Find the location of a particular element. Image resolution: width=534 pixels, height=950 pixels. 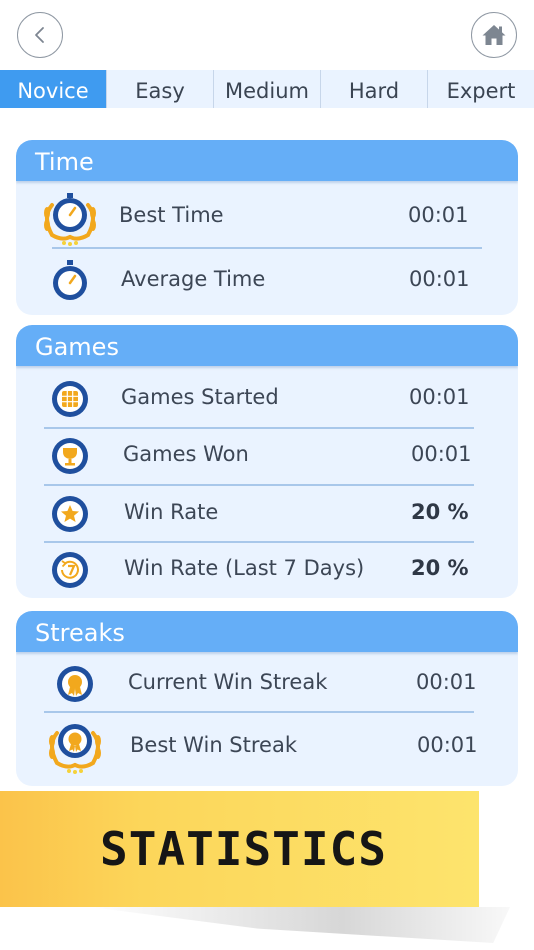

stat-row-win-rate: Win Rate 20 % is located at coordinates (267, 514).